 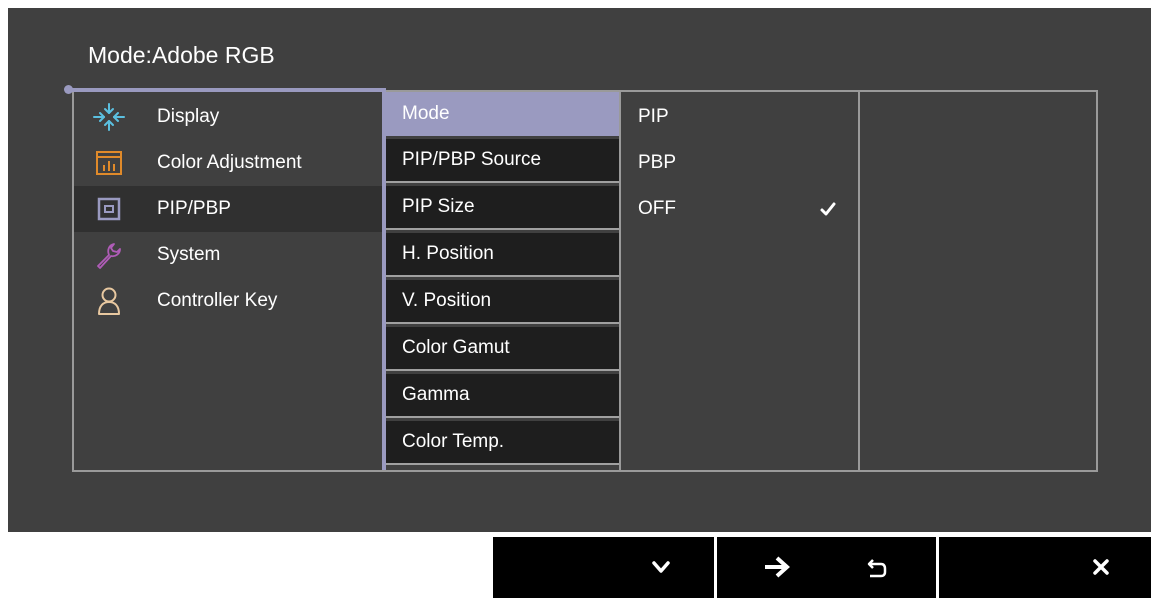 I want to click on key-enter, so click(x=826, y=567).